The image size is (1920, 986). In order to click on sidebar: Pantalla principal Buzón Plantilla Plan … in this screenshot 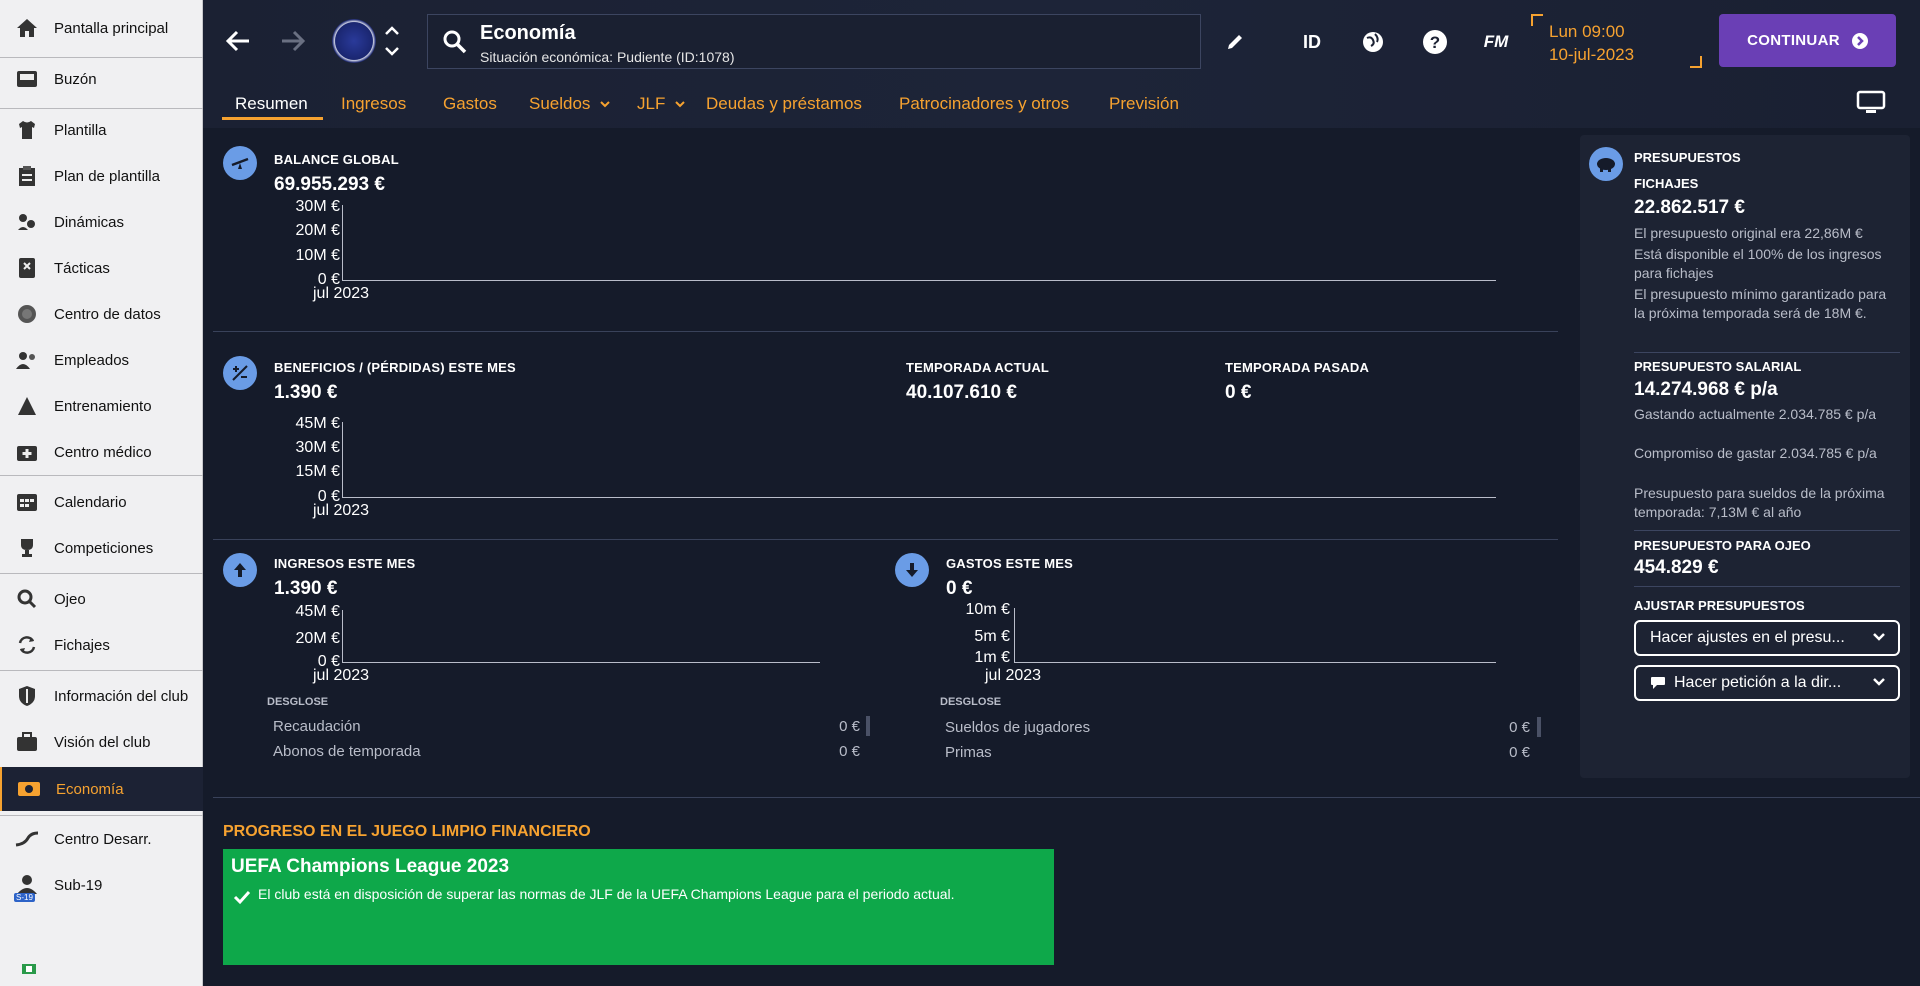, I will do `click(101, 493)`.